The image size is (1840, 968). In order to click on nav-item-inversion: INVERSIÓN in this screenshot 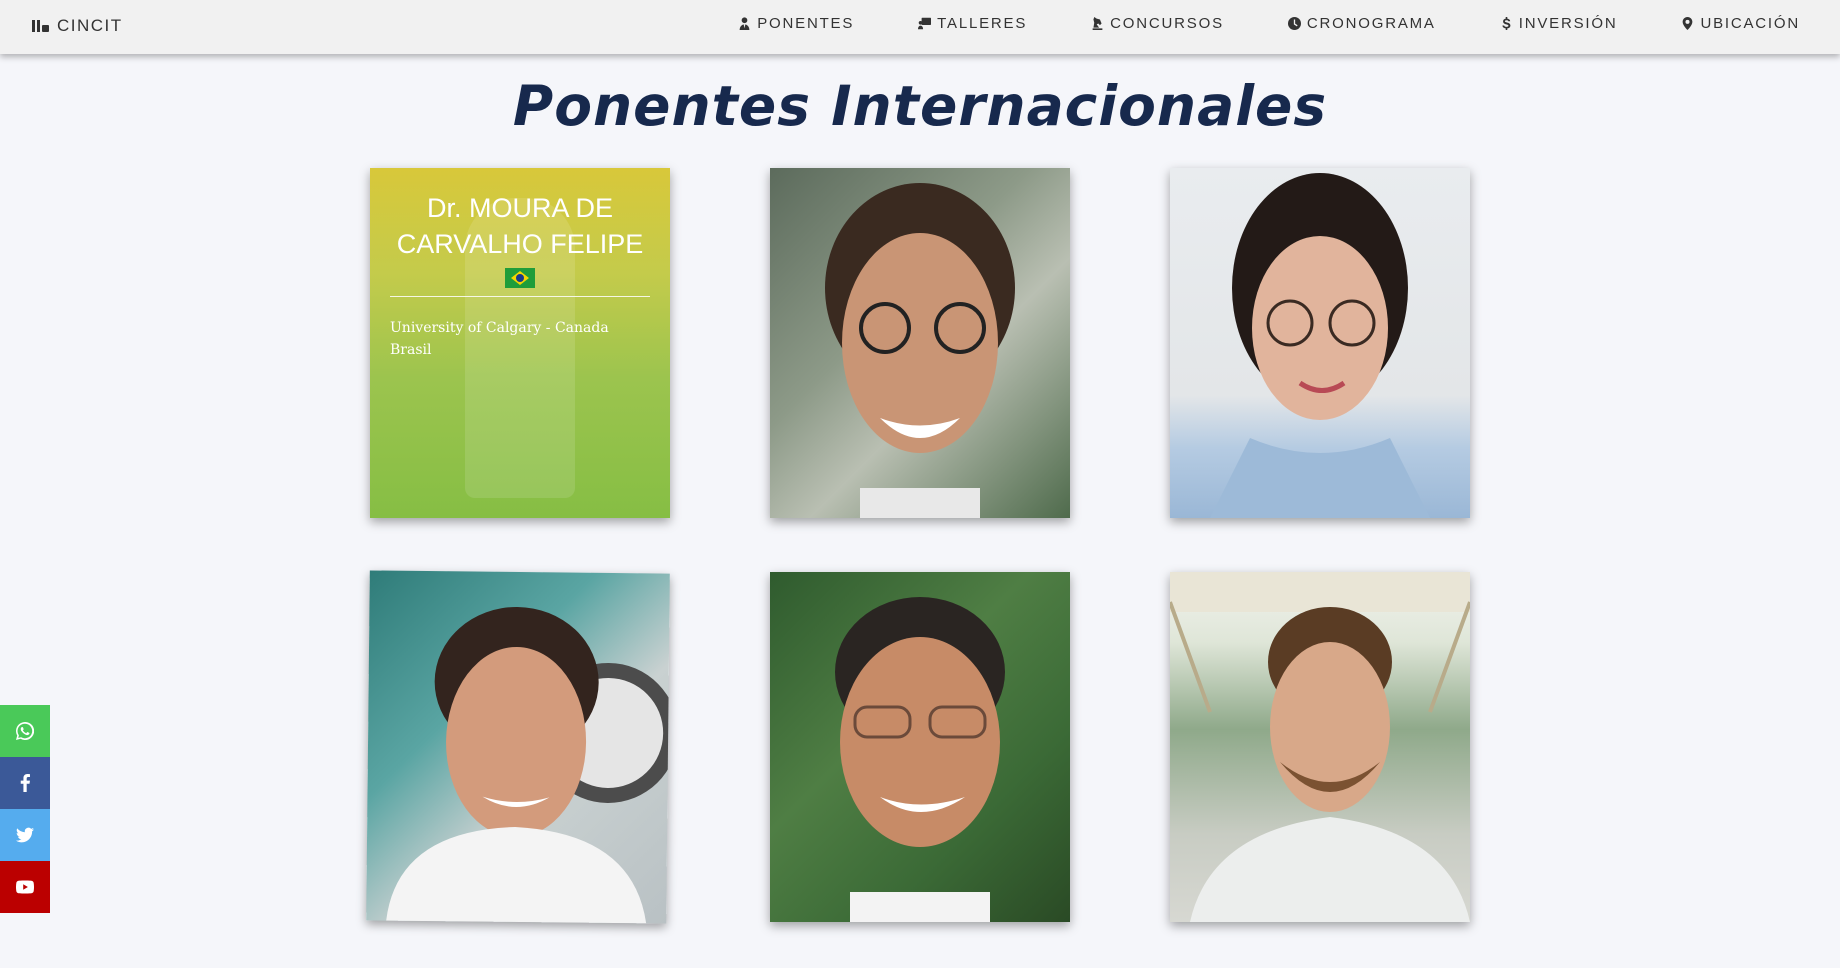, I will do `click(1559, 23)`.